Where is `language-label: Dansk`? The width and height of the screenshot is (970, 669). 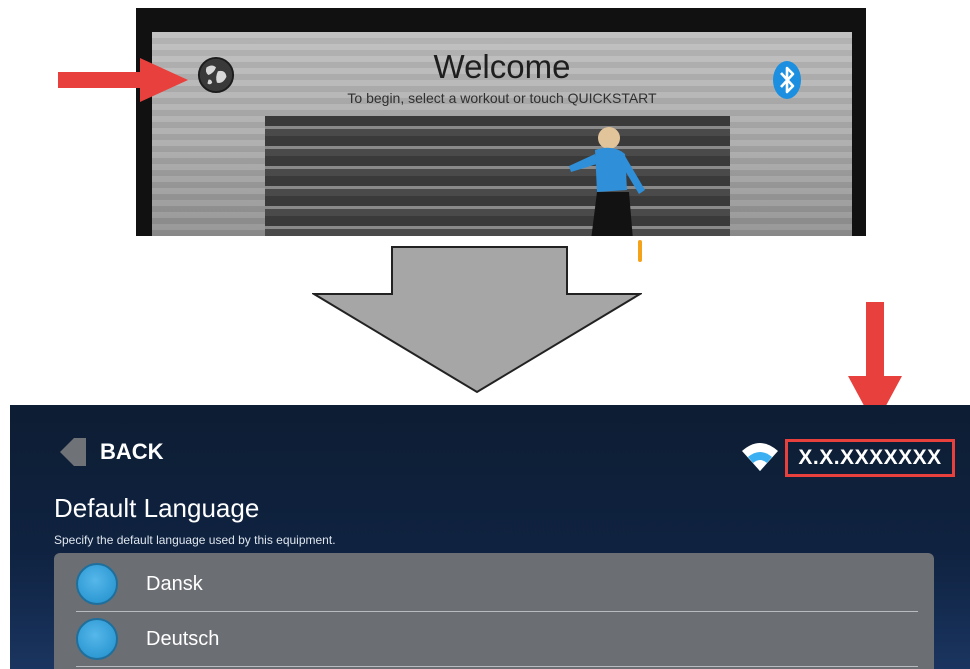 language-label: Dansk is located at coordinates (174, 583).